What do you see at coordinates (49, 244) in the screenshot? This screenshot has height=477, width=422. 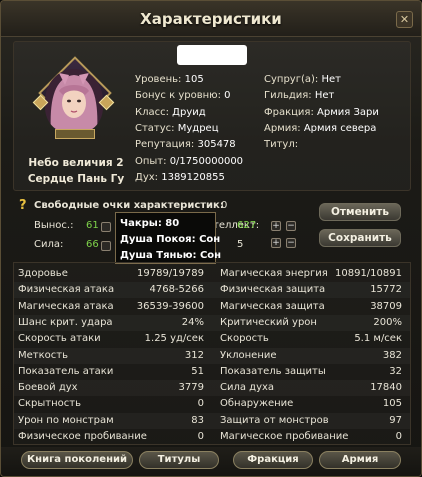 I see `attr-strength-label: Сила:` at bounding box center [49, 244].